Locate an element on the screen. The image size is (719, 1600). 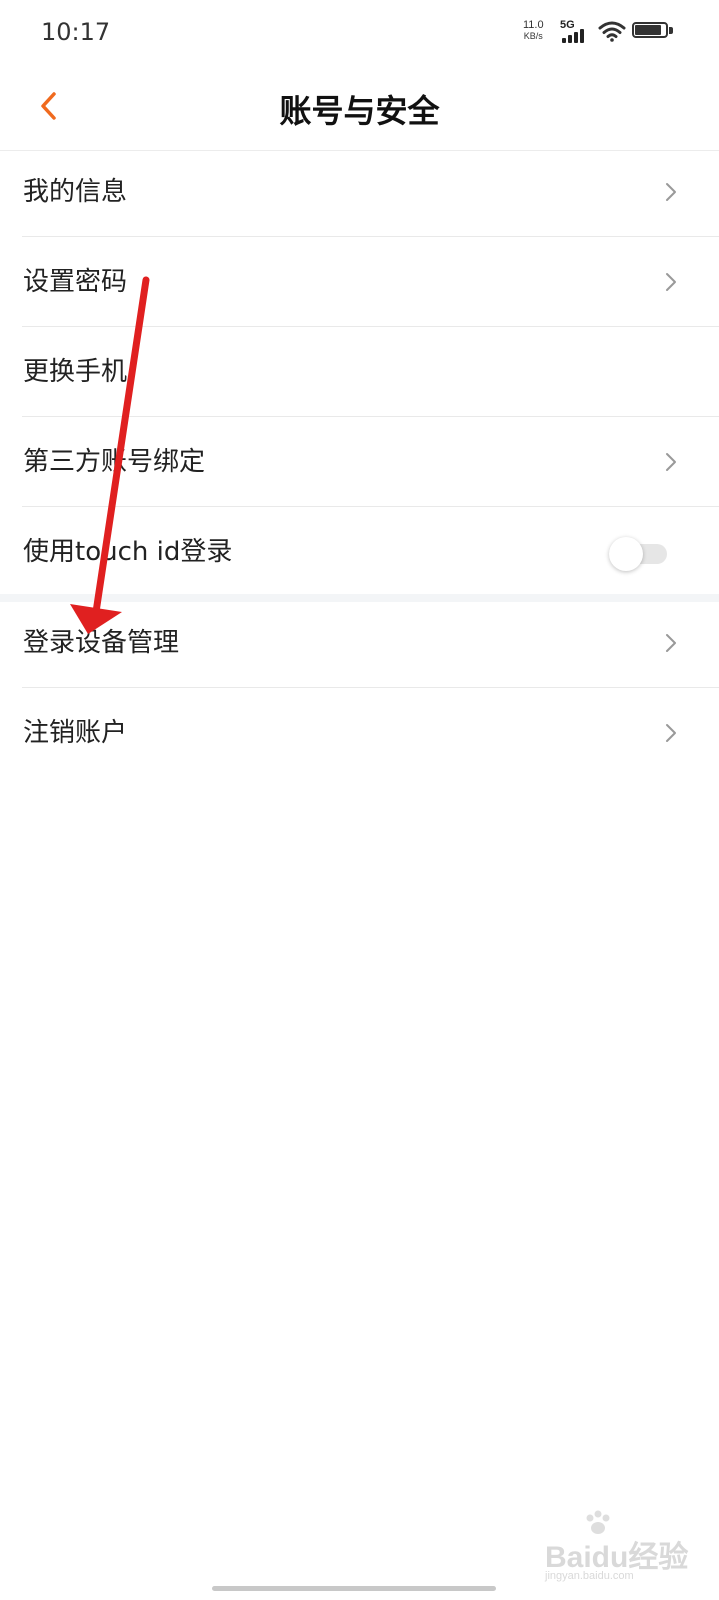
nav-bar: 账号与安全 is located at coordinates (359, 108).